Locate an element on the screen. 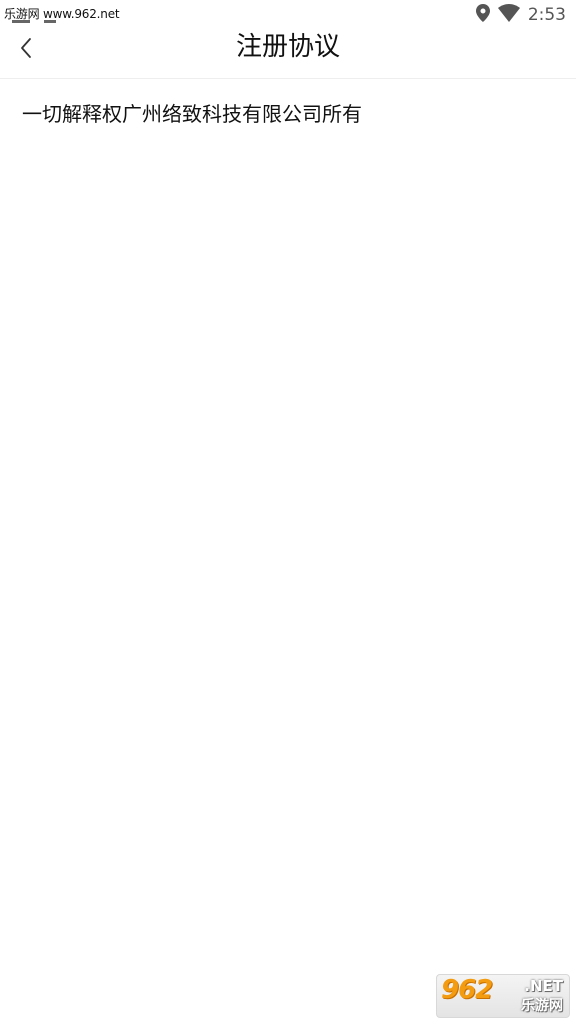 The height and width of the screenshot is (1024, 576). agreement-content: 一切解释权广州络致科技有限公司所有 is located at coordinates (287, 114).